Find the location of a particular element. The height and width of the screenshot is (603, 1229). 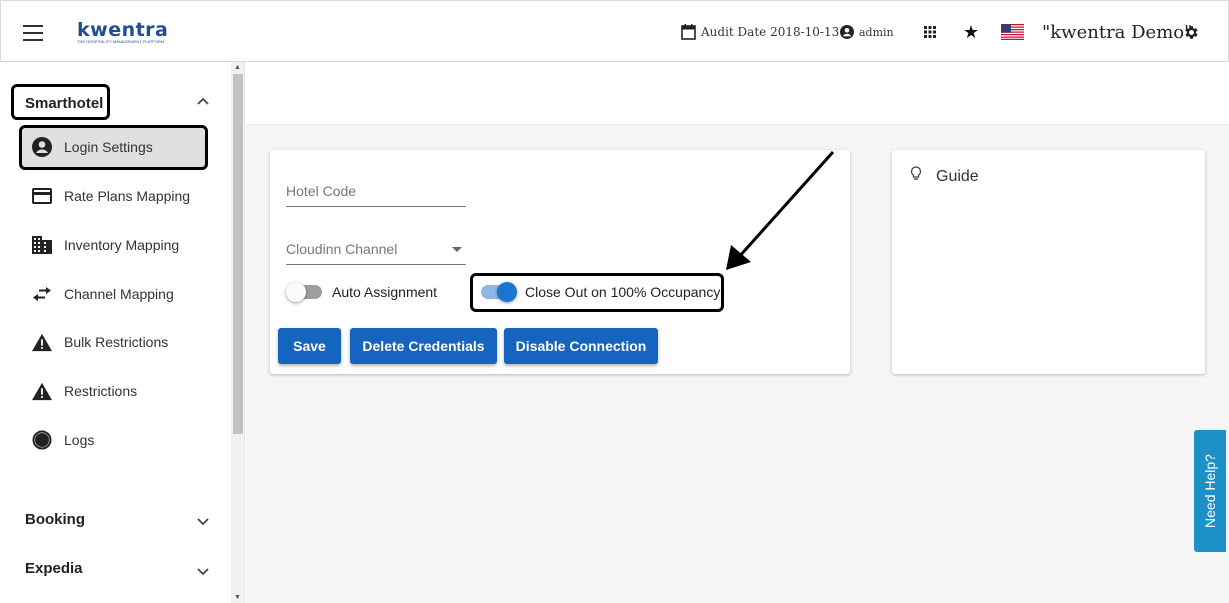

gear-icon is located at coordinates (1191, 32).